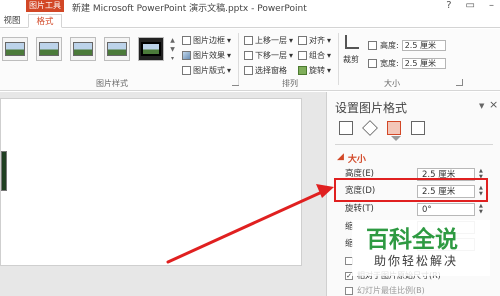  Describe the element at coordinates (302, 70) in the screenshot. I see `rotate-icon` at that location.